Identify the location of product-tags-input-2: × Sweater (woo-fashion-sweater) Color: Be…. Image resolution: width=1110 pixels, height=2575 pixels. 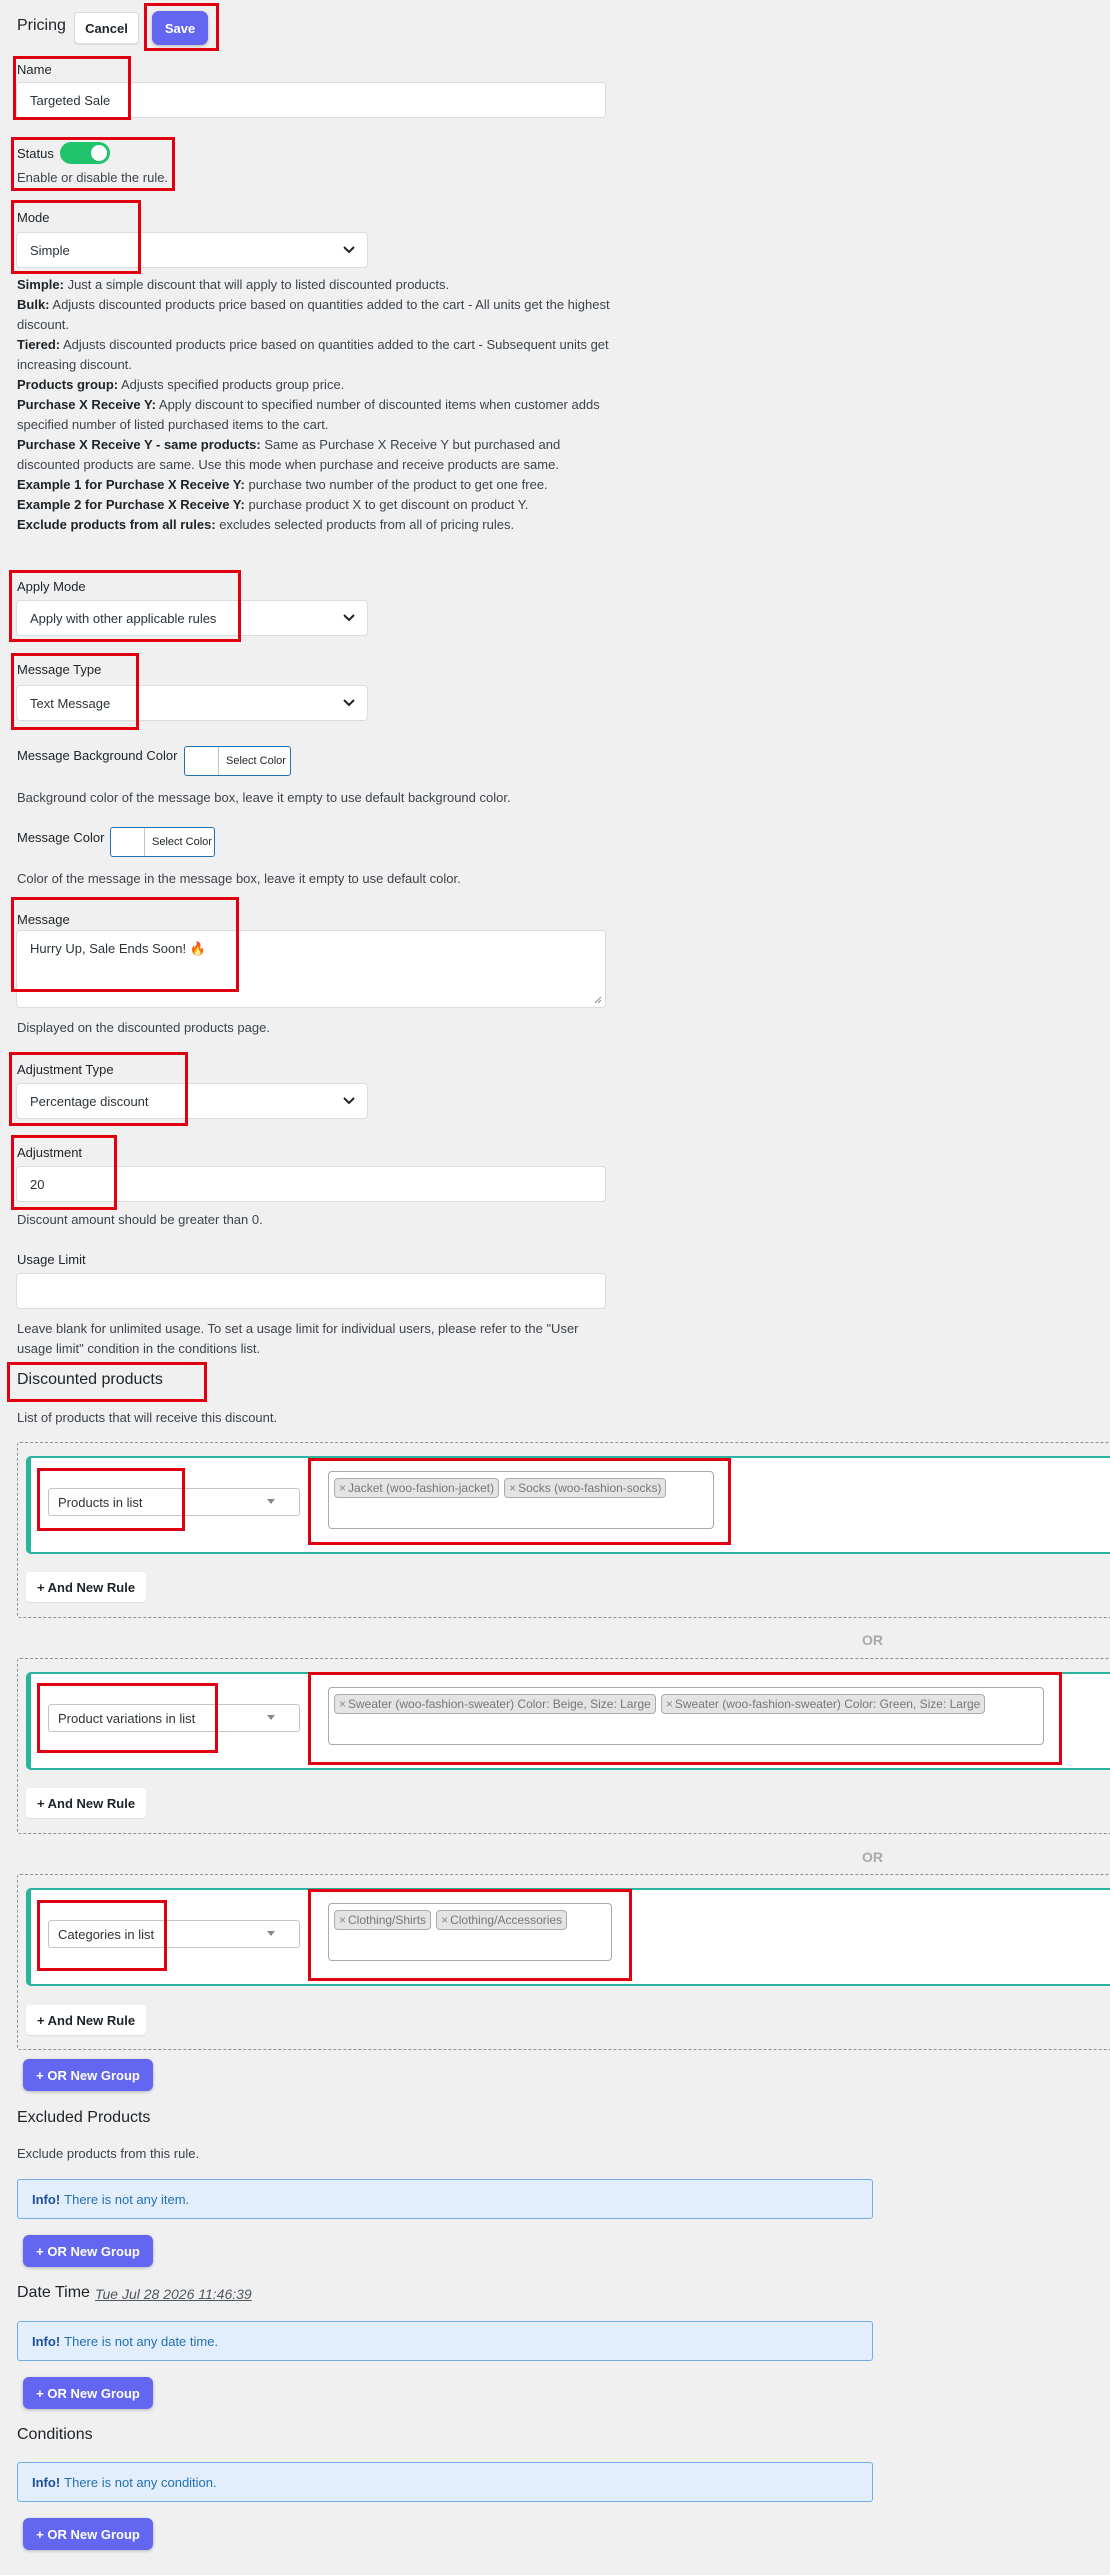
(686, 1716).